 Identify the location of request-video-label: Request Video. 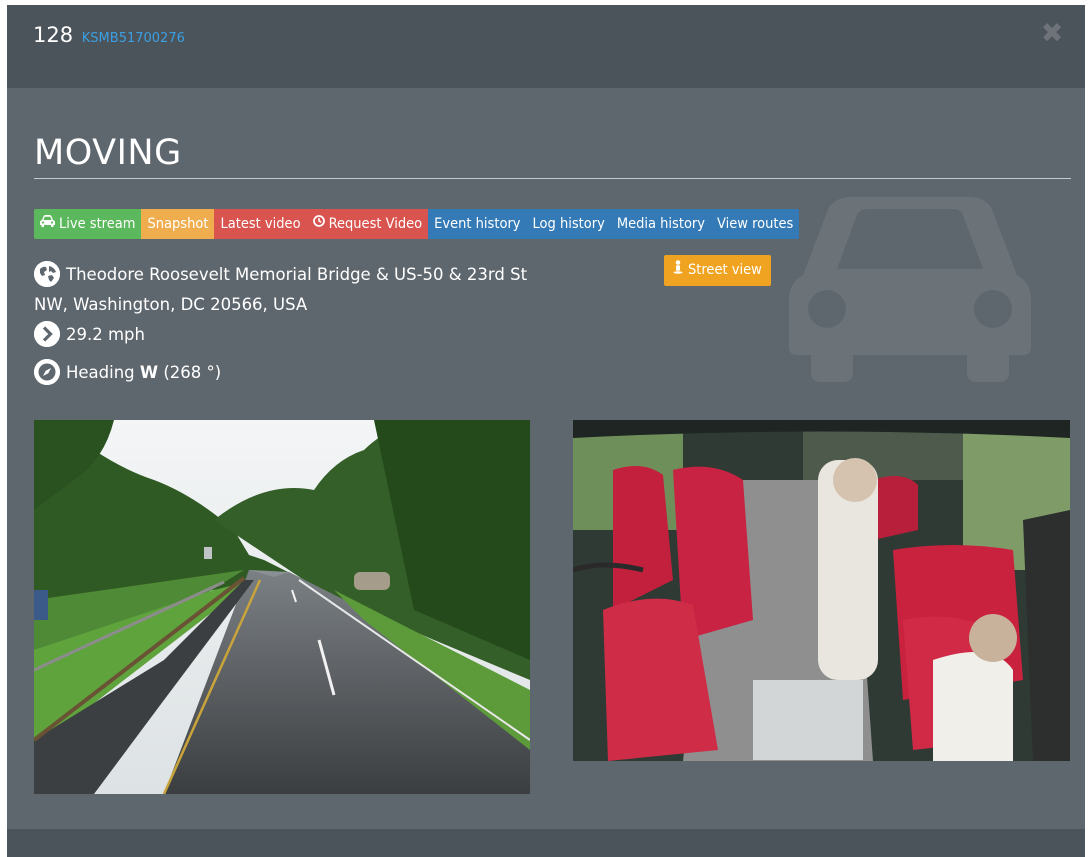
(375, 224).